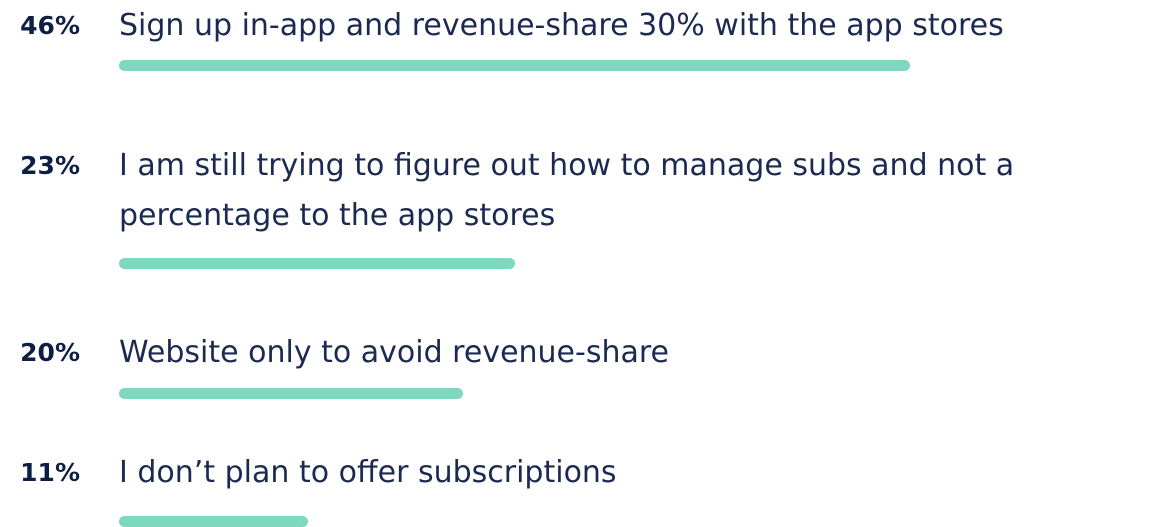  What do you see at coordinates (50, 472) in the screenshot?
I see `percentage-label: 11%` at bounding box center [50, 472].